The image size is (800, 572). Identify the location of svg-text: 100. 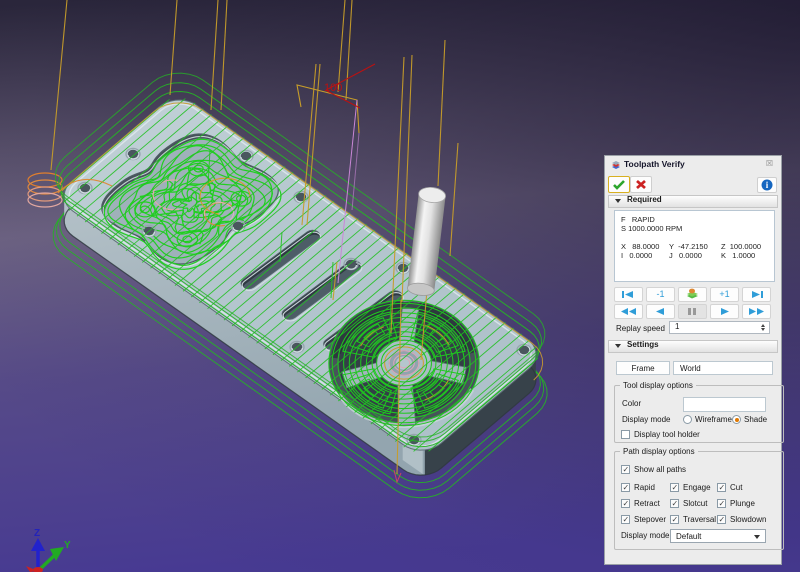
(333, 88).